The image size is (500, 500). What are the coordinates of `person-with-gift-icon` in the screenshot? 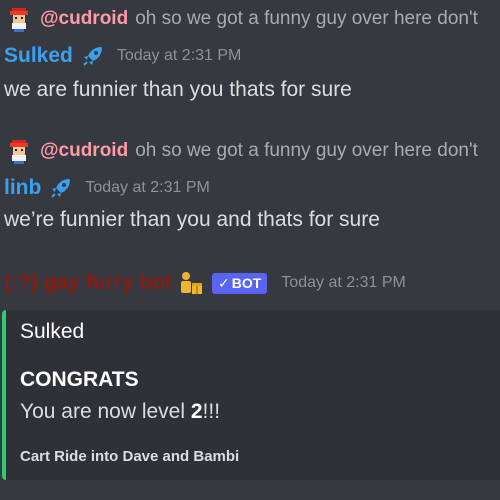 It's located at (191, 283).